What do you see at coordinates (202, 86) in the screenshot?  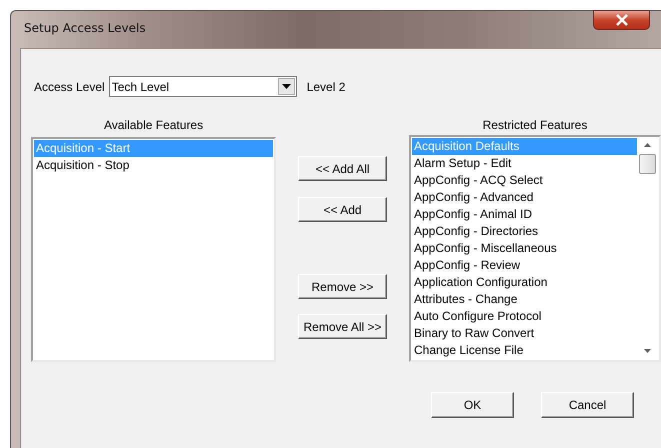 I see `access-level-dropdown: Tech Level` at bounding box center [202, 86].